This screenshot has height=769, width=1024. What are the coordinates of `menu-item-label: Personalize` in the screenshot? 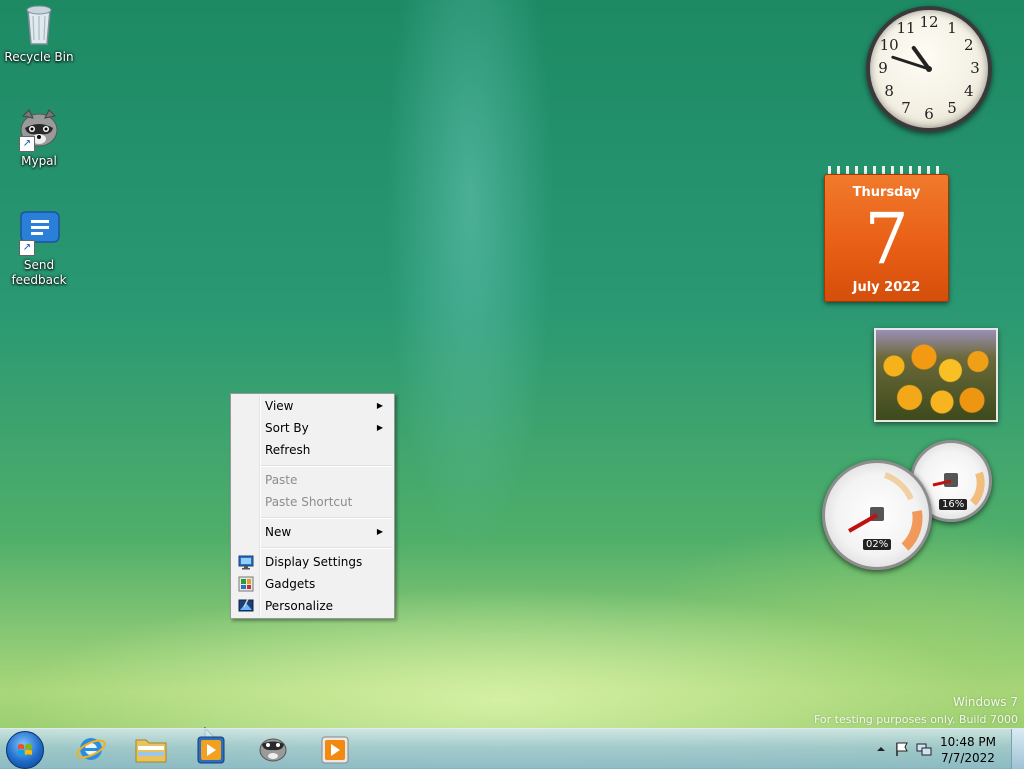 It's located at (299, 606).